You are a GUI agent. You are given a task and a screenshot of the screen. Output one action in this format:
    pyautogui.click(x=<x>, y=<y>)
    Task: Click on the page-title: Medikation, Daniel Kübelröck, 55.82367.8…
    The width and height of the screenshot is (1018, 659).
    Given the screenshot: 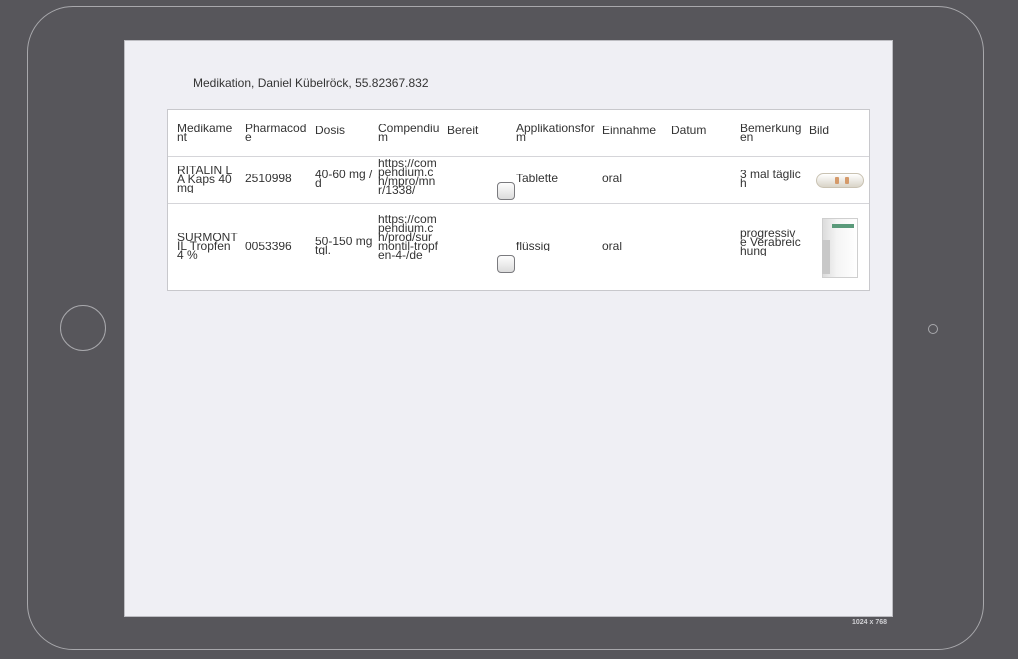 What is the action you would take?
    pyautogui.click(x=311, y=83)
    